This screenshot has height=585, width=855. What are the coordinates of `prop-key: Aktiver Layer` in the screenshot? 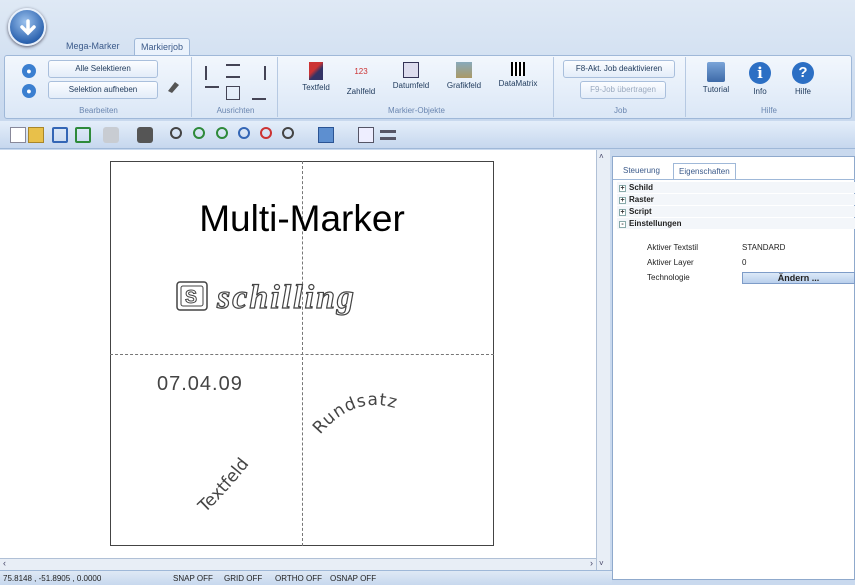 It's located at (670, 262).